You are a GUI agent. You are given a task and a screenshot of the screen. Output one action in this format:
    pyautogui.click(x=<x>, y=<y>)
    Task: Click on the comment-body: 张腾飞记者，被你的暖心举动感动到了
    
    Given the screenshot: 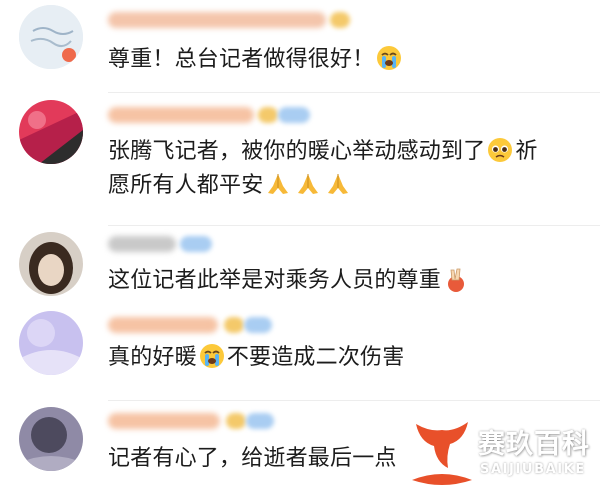 What is the action you would take?
    pyautogui.click(x=297, y=151)
    